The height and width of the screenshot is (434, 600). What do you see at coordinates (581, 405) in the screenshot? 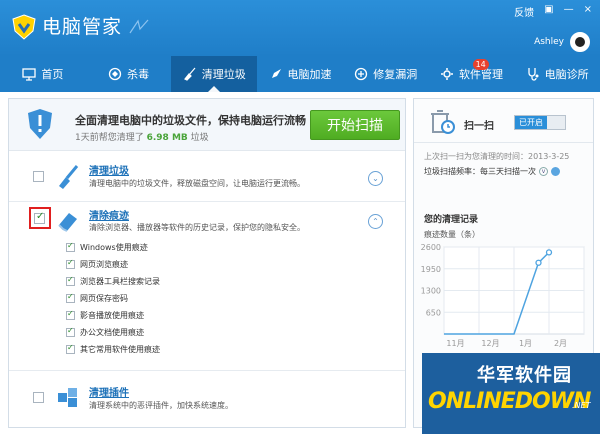
I see `watermark-net: .NET` at bounding box center [581, 405].